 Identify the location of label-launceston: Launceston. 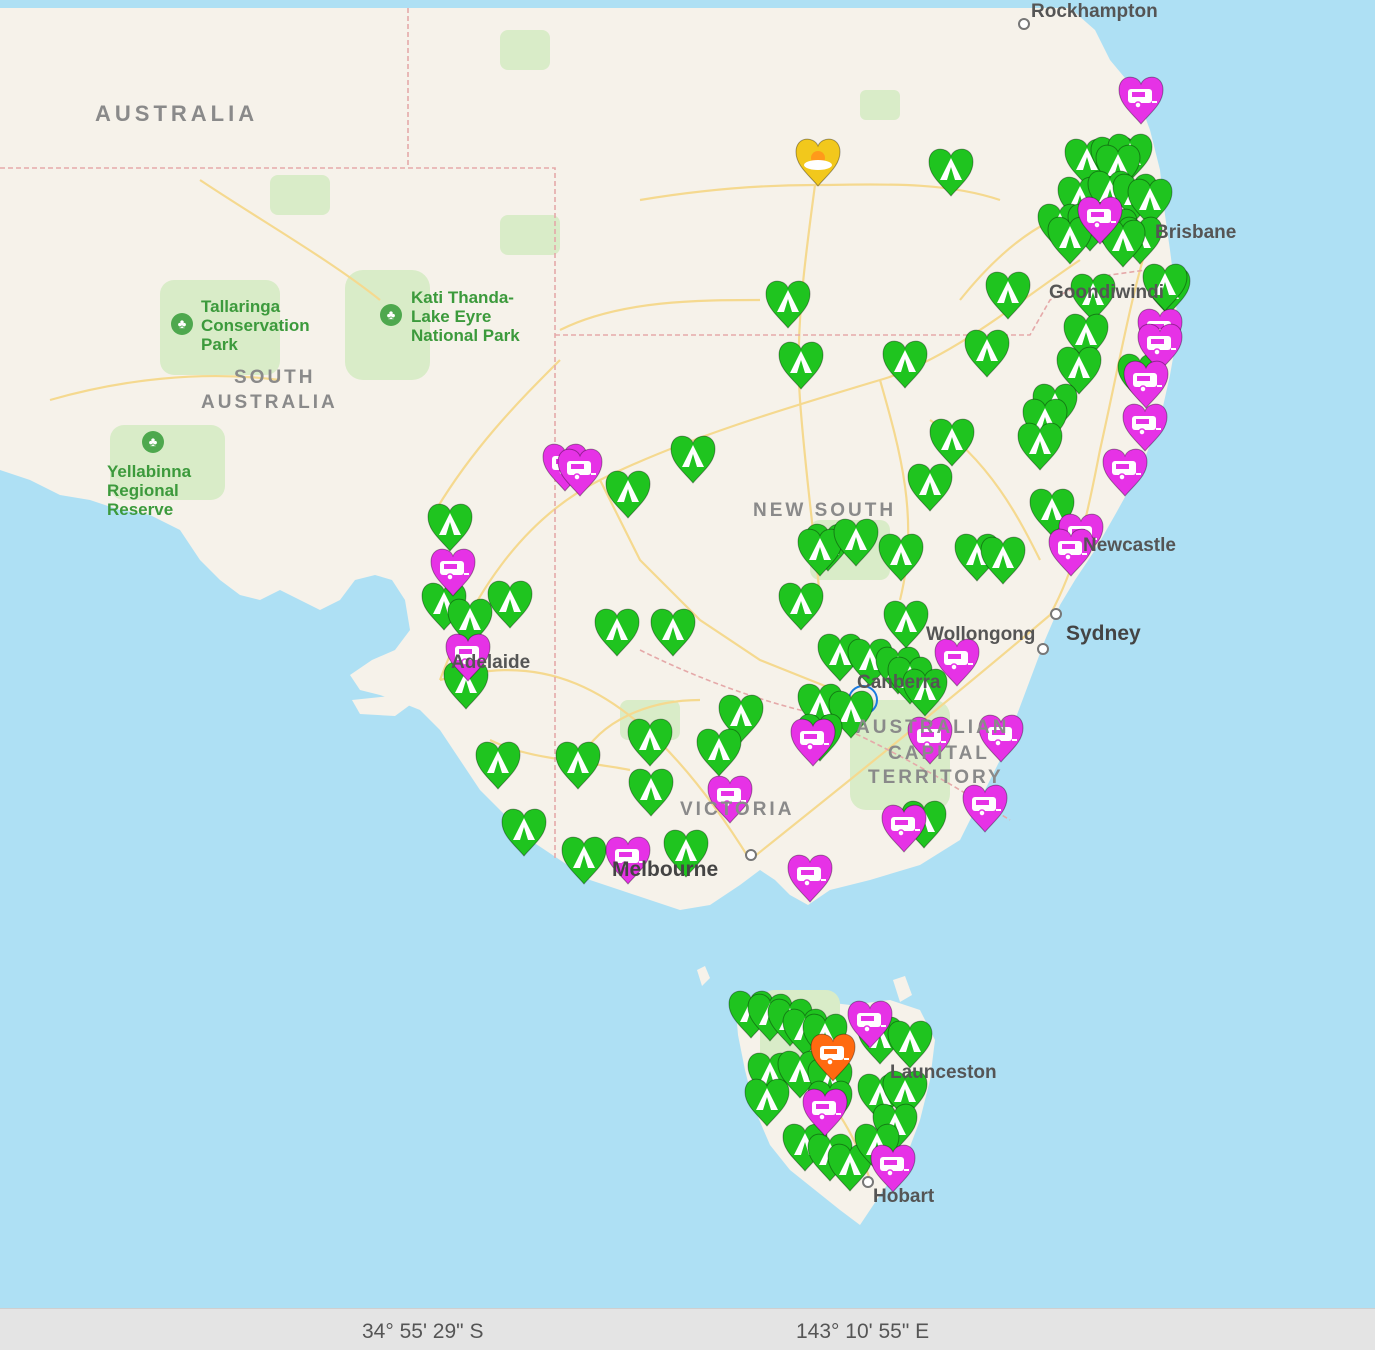
(943, 1072).